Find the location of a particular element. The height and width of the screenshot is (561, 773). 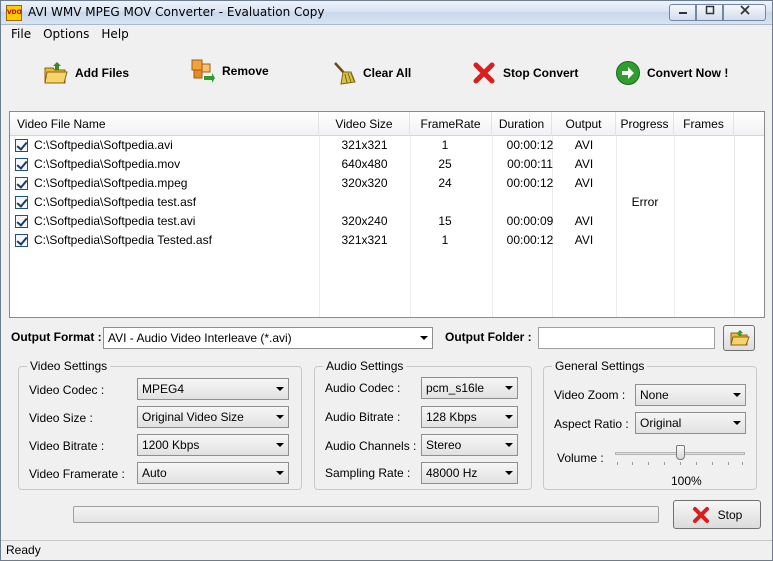

video-framerate-value: Auto is located at coordinates (154, 473).